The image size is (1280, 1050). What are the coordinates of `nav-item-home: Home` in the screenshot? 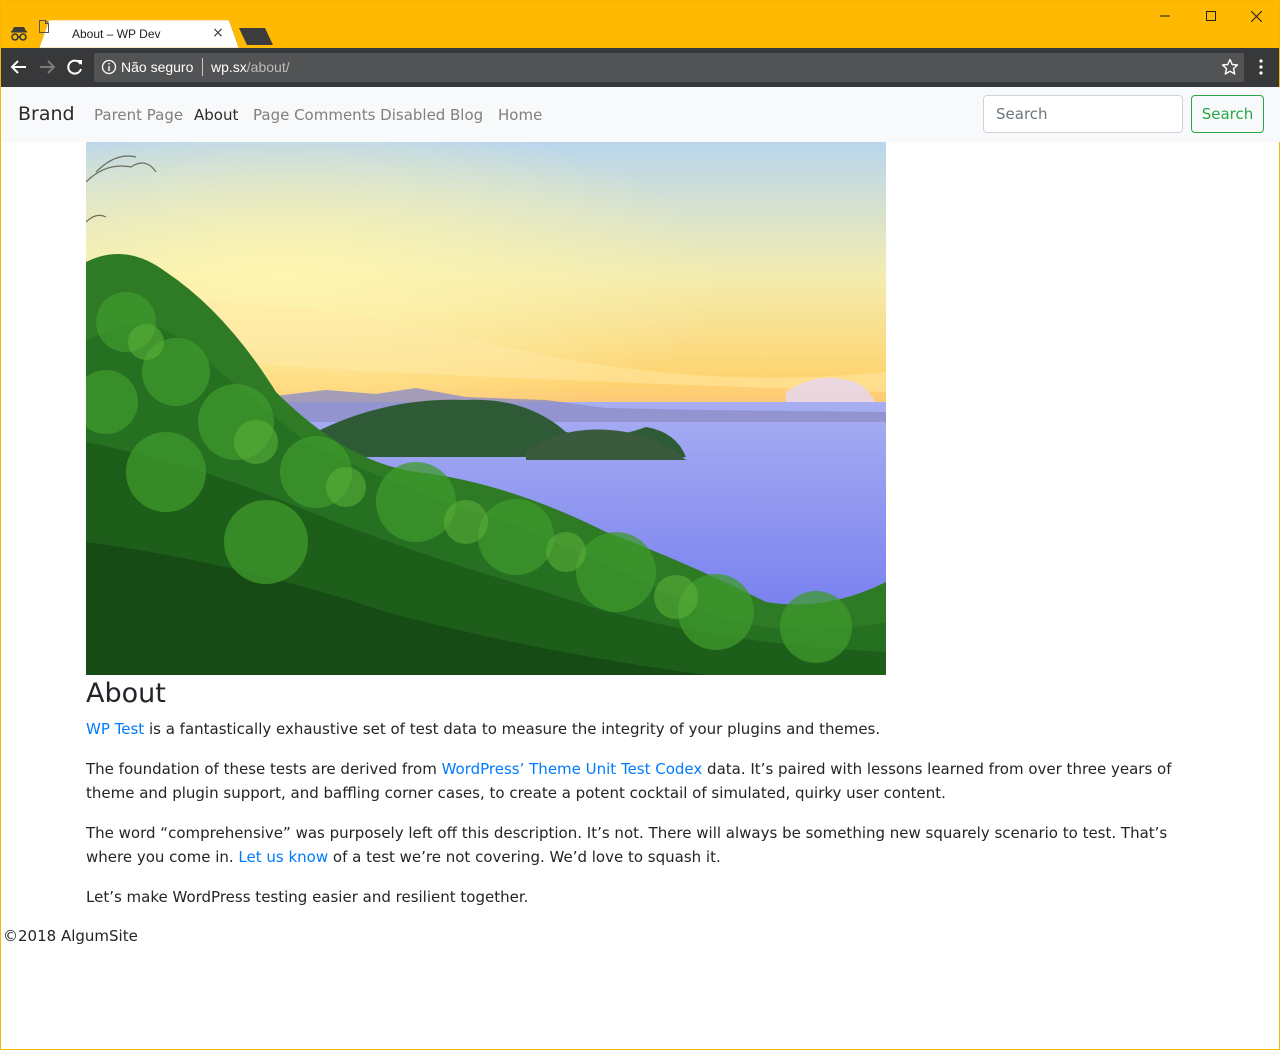 It's located at (520, 115).